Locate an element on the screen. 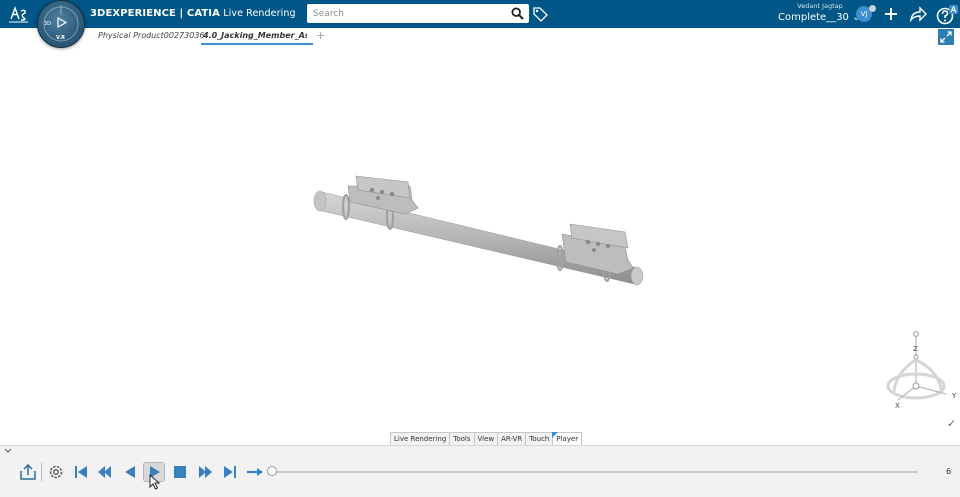 This screenshot has height=497, width=960. gear-icon is located at coordinates (56, 472).